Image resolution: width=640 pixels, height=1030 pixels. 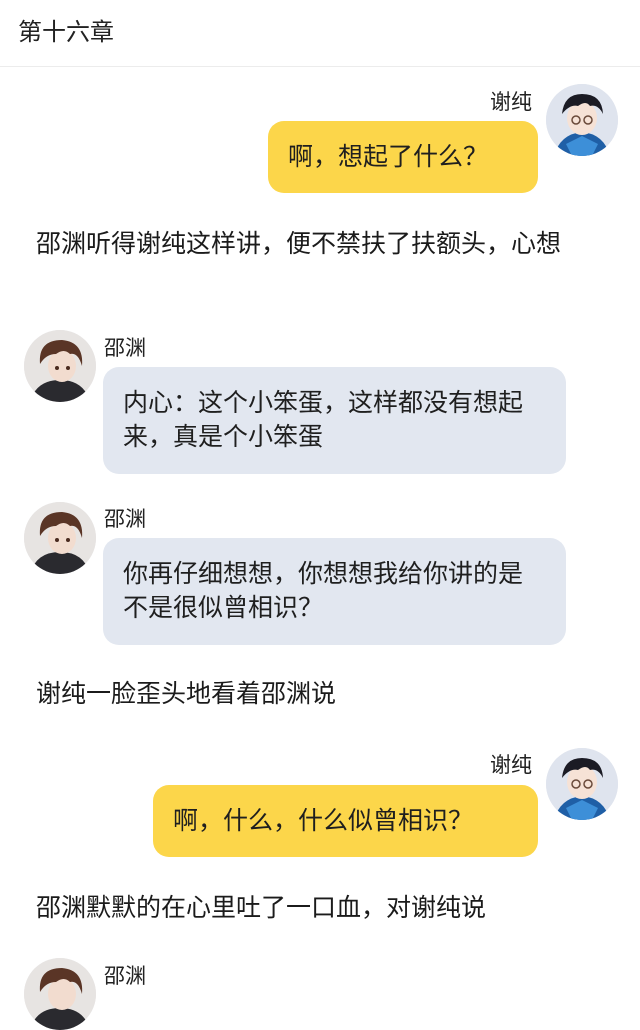 I want to click on narration-text: 邵渊默默的在心里吐了一口血，对谢纯说, so click(x=261, y=907).